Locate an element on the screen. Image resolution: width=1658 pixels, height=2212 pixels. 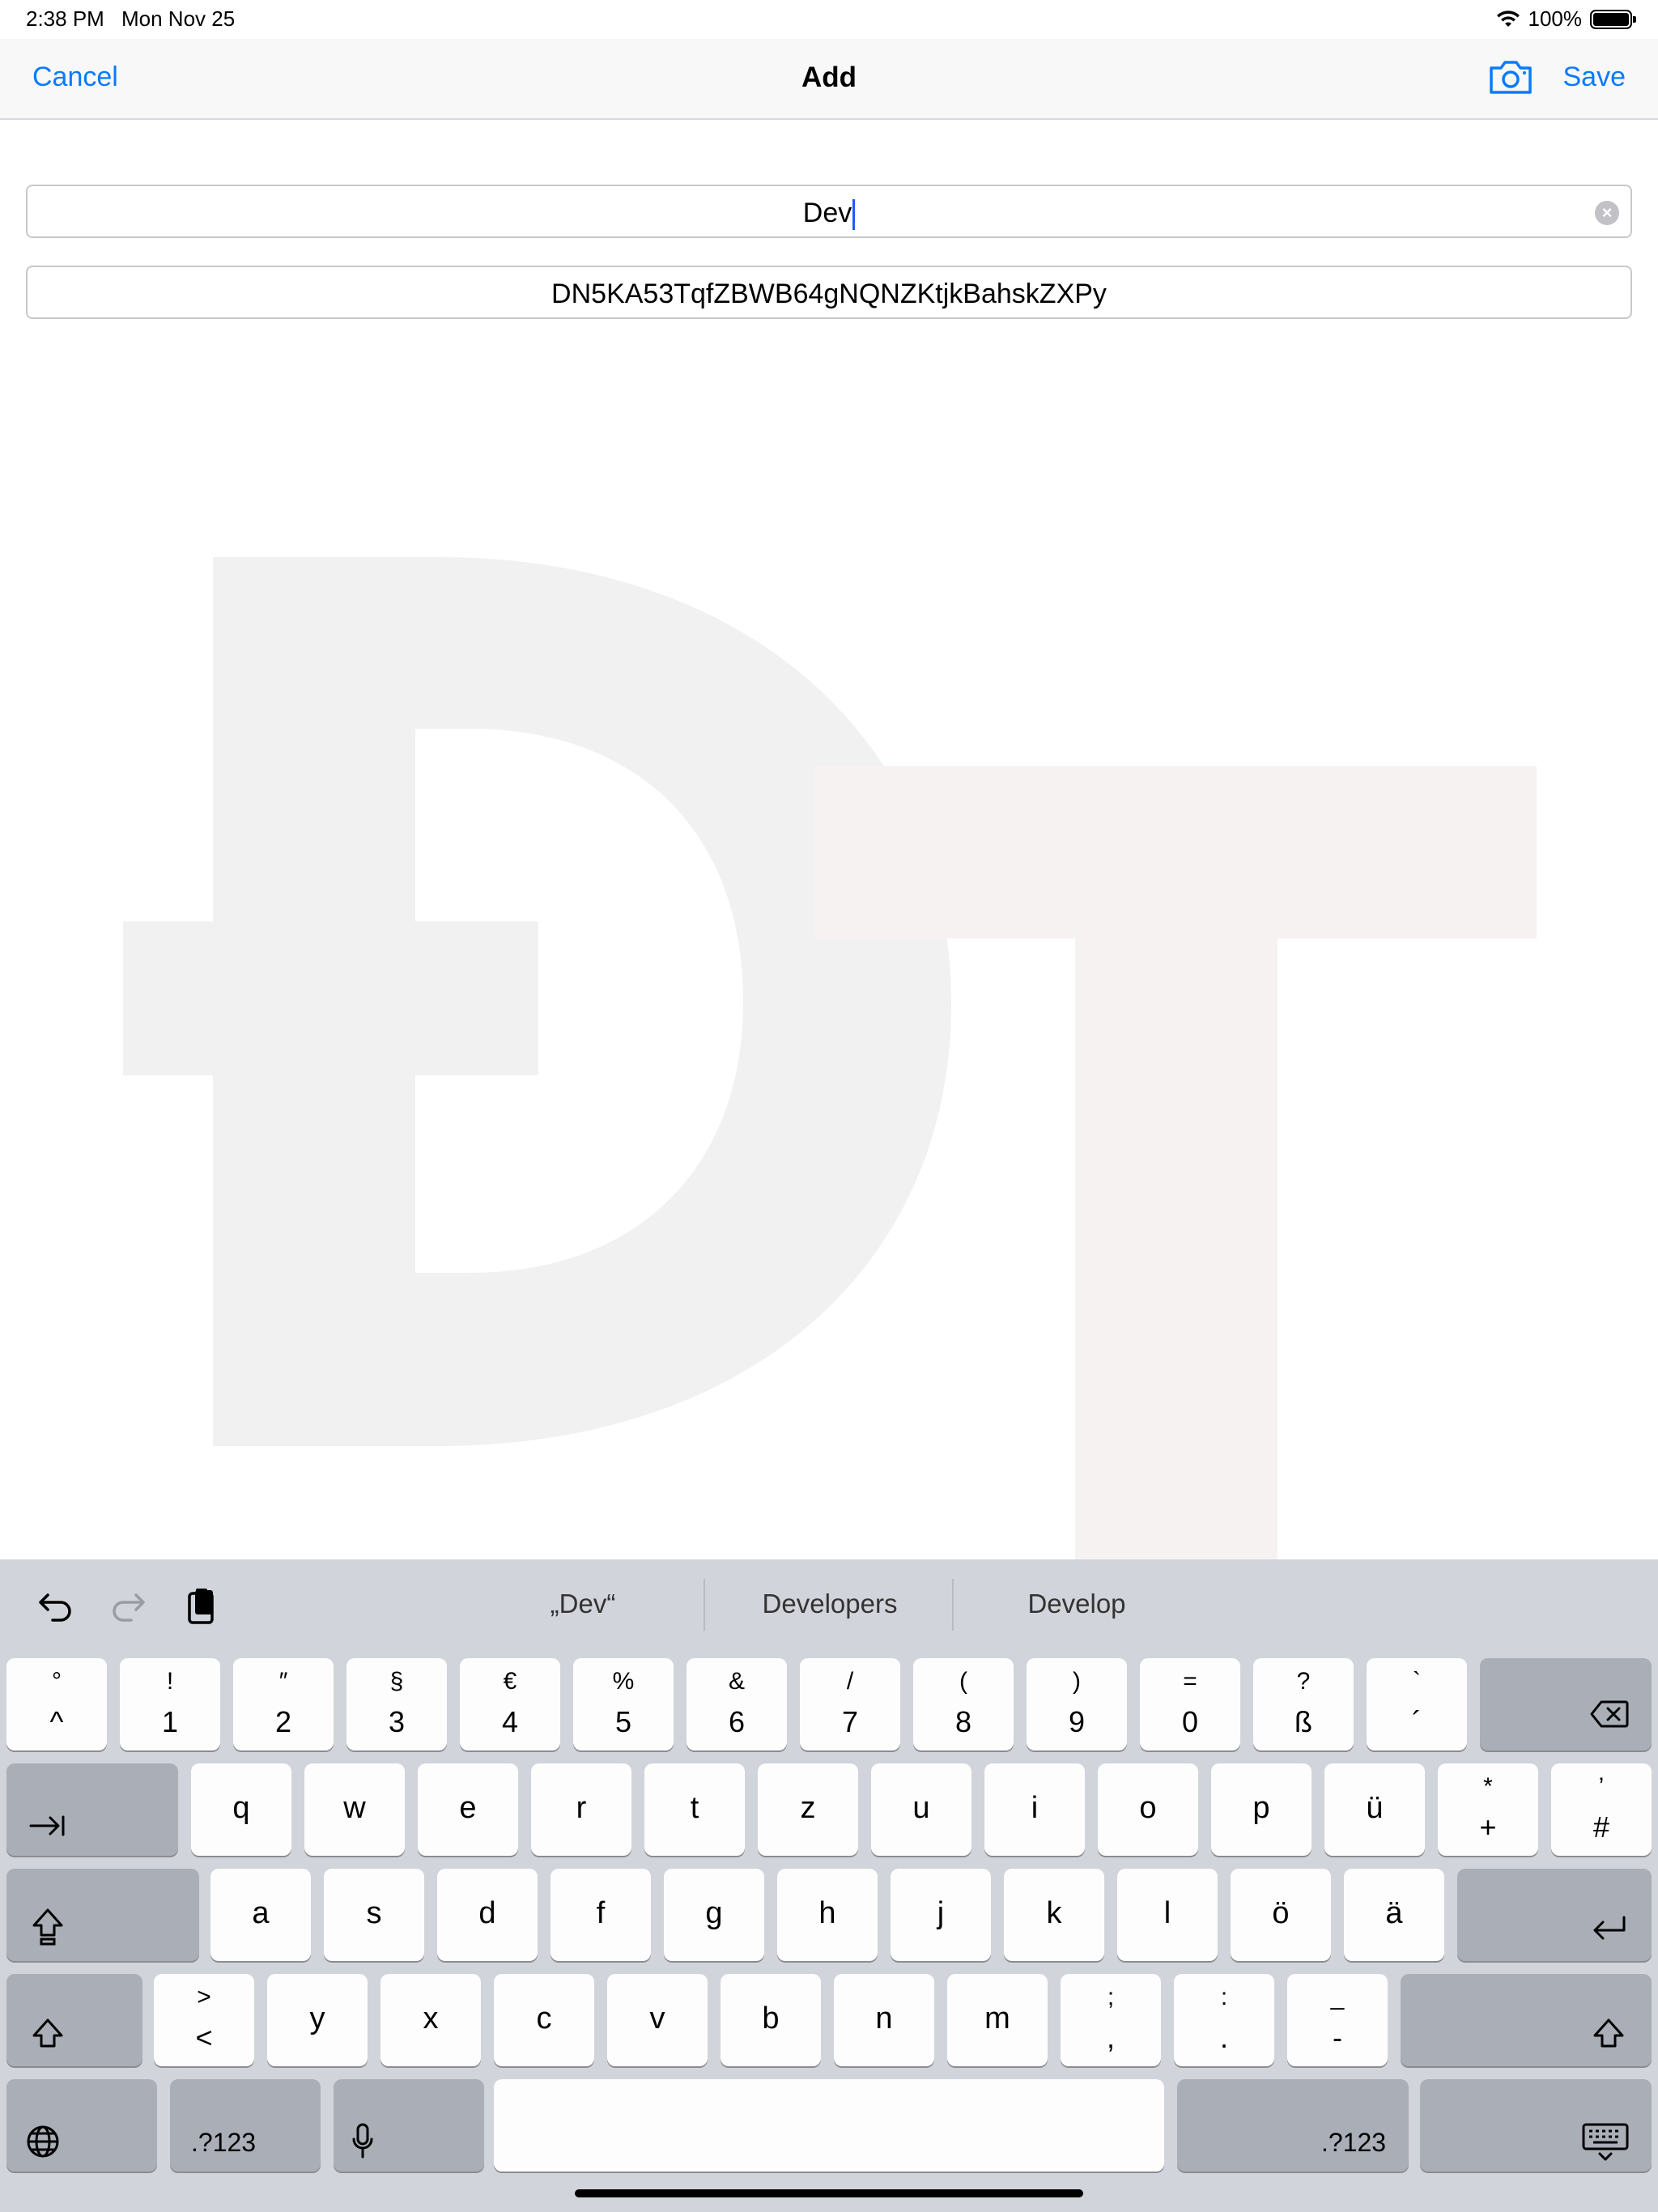
key-3: § 3 is located at coordinates (396, 1704).